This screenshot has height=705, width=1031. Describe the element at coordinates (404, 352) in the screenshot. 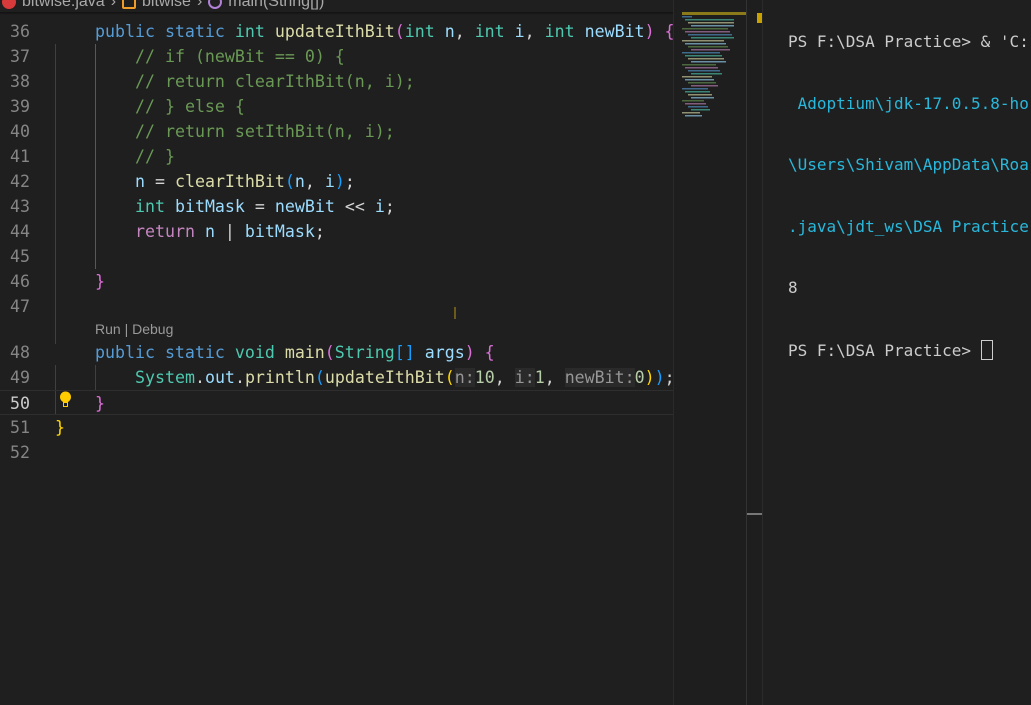

I see `code-token: []` at that location.